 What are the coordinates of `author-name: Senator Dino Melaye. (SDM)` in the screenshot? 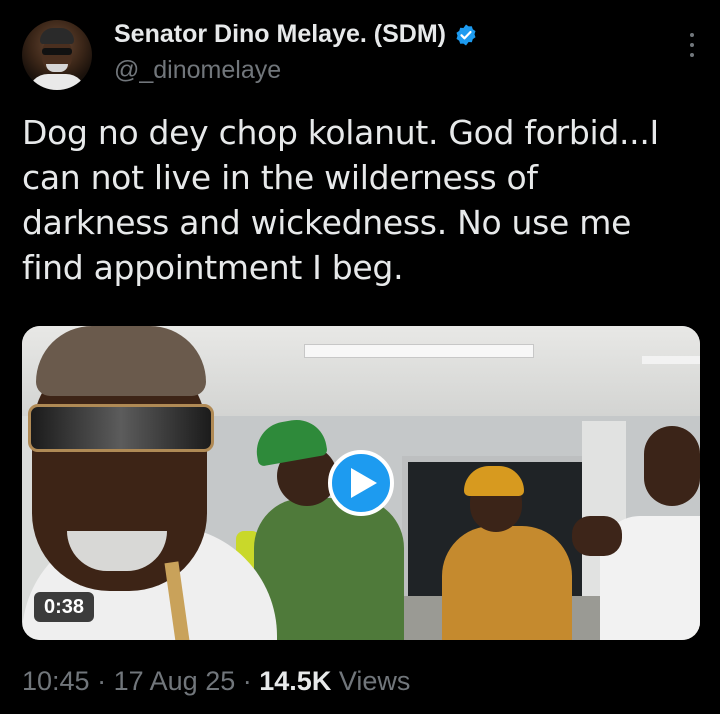 It's located at (280, 34).